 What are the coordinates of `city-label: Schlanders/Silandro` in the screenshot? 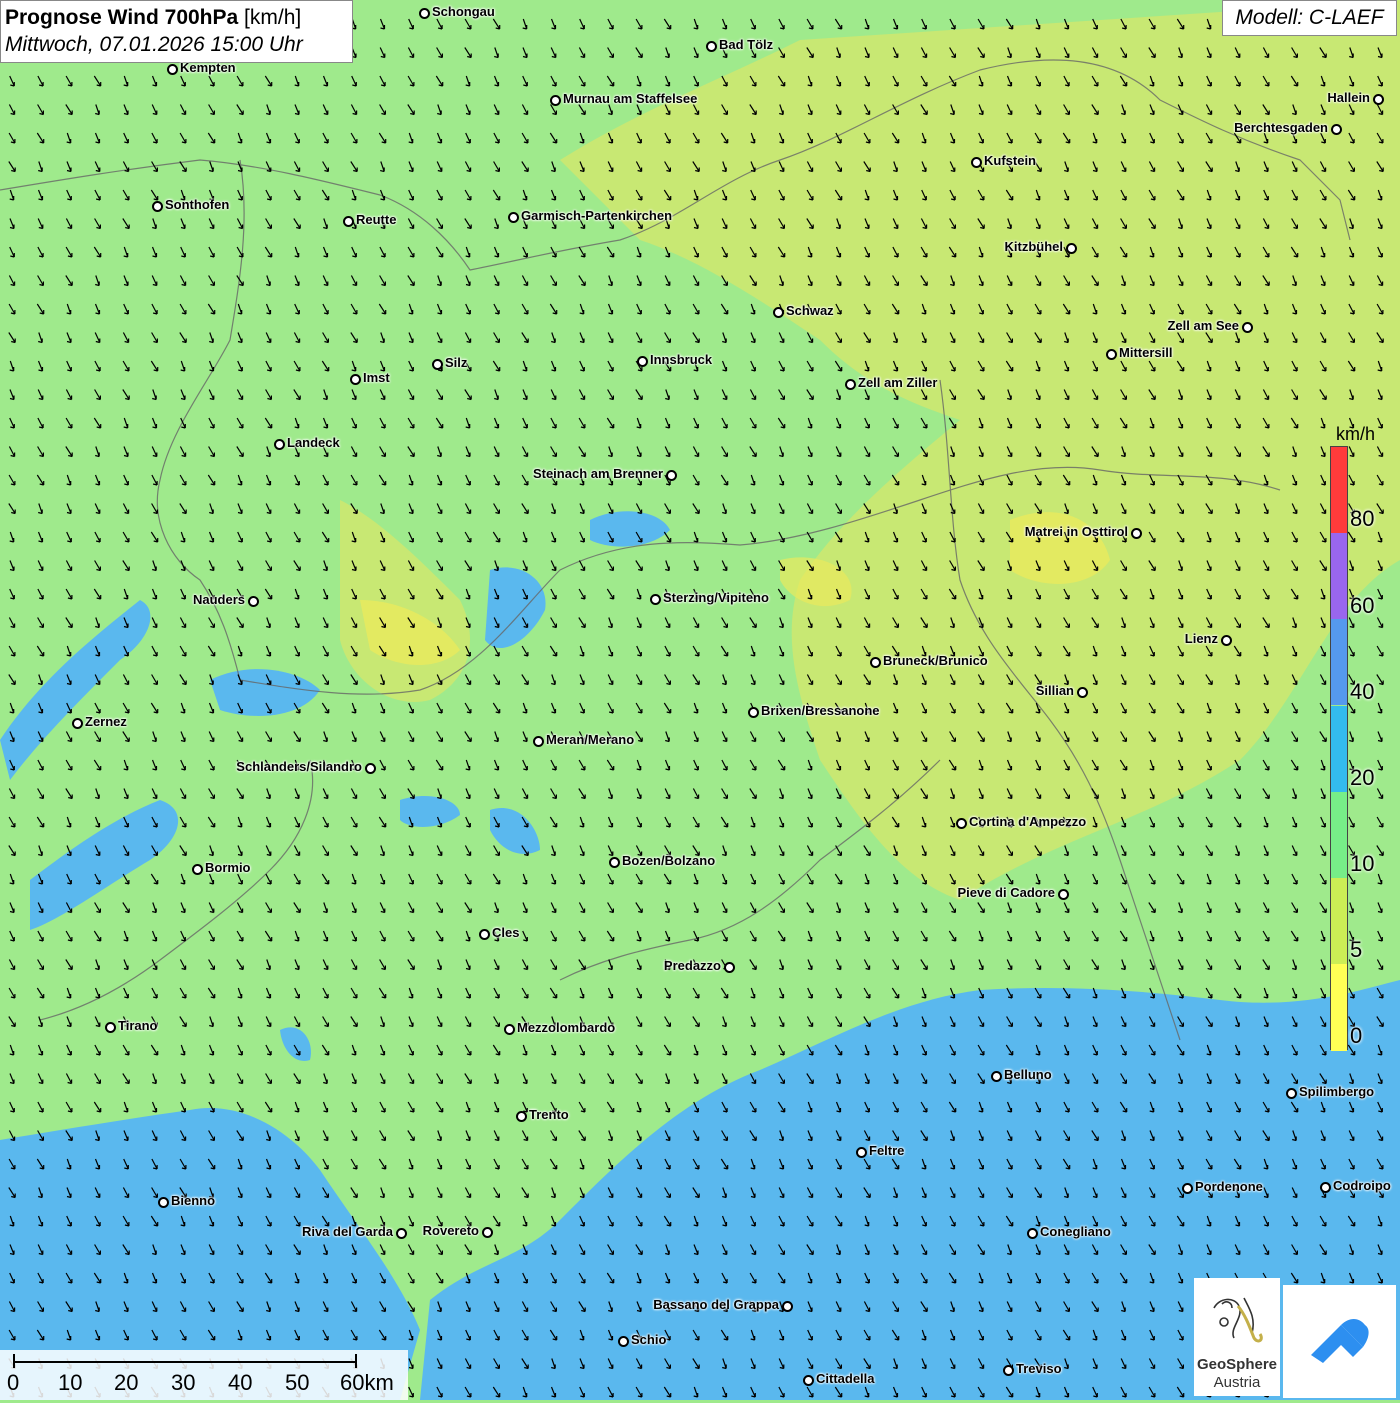 It's located at (299, 766).